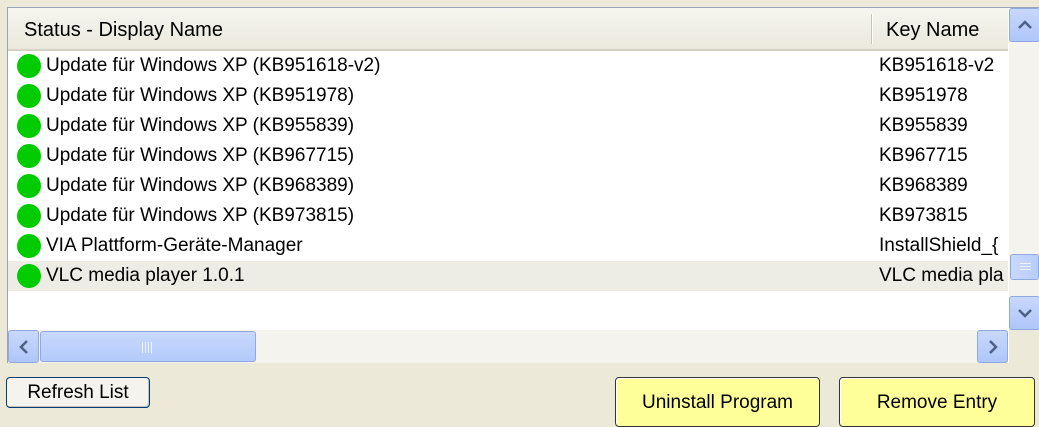  Describe the element at coordinates (923, 125) in the screenshot. I see `key-name-cell: KB955839` at that location.